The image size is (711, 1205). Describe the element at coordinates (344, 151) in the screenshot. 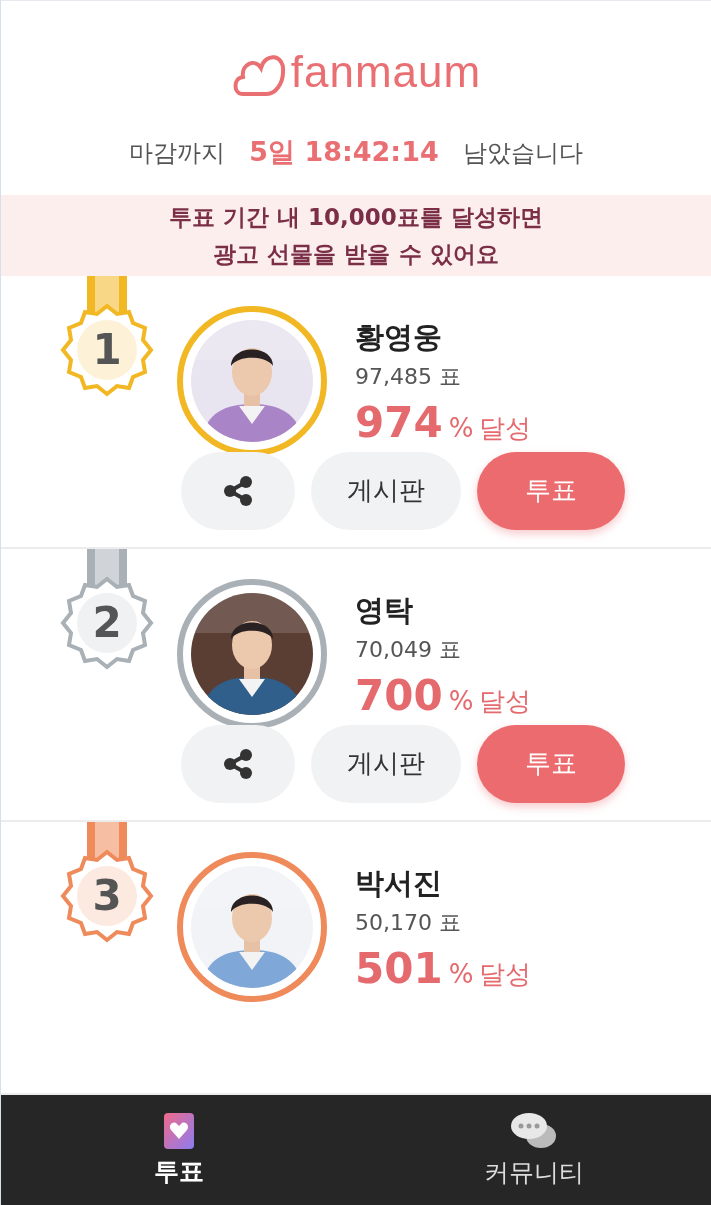

I see `countdown-time: 5일 18:42:14` at that location.